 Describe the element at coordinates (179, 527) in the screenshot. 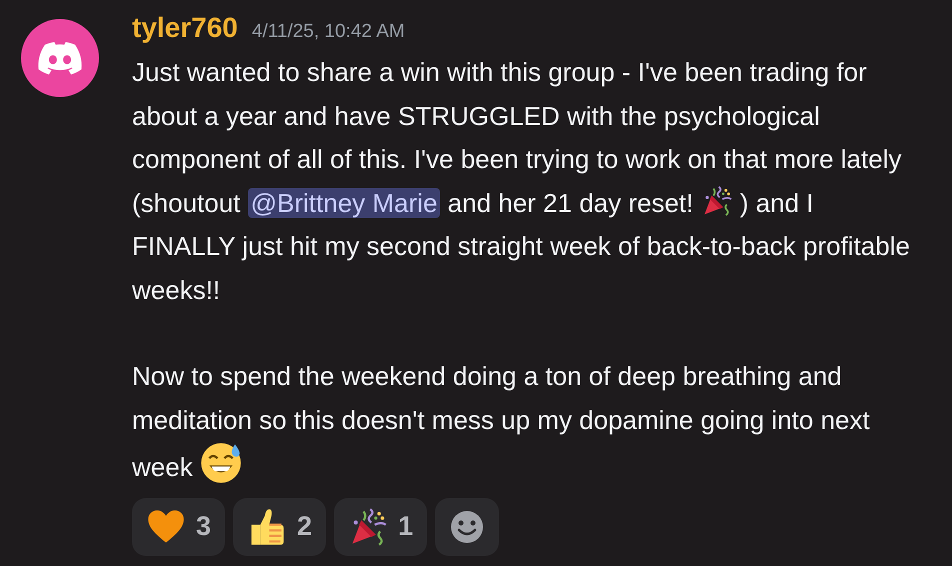

I see `reaction-button: 3` at that location.